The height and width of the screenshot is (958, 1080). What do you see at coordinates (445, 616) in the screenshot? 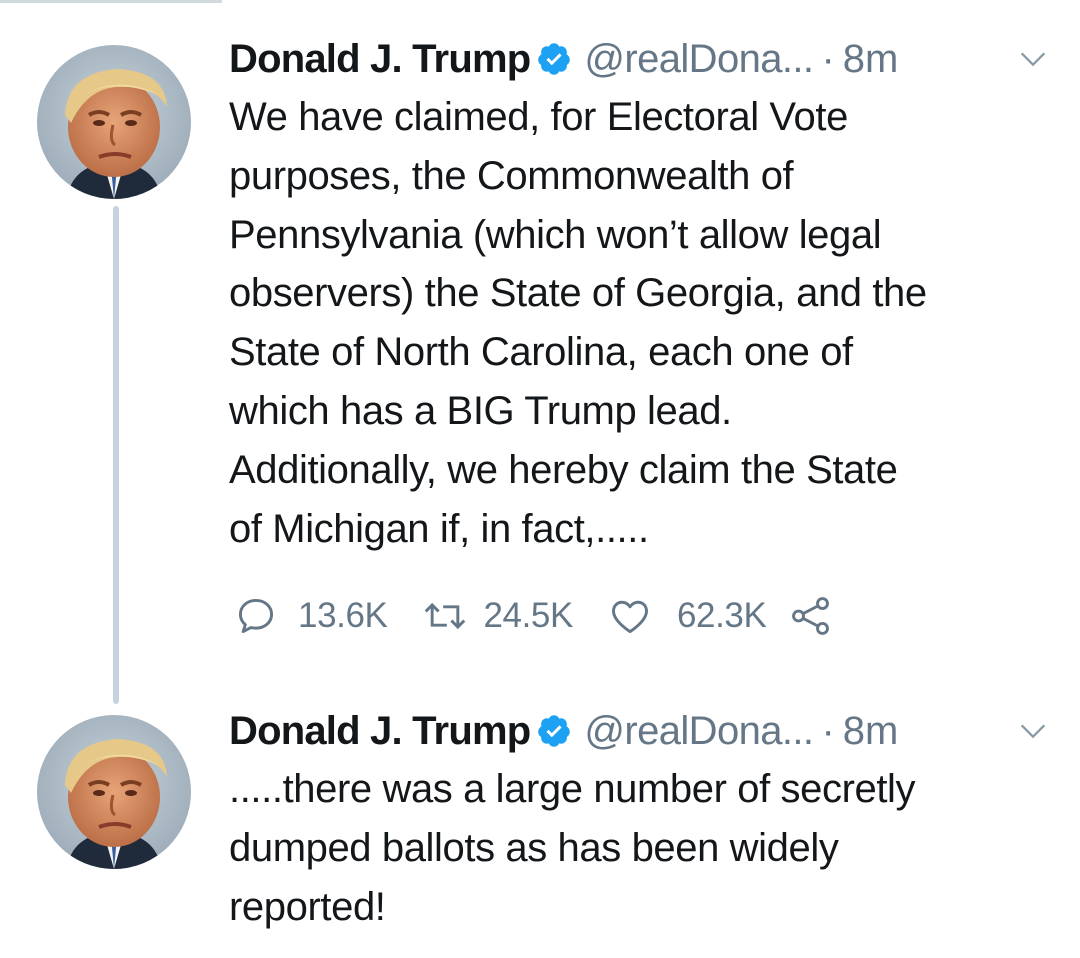
I see `retweet-icon` at bounding box center [445, 616].